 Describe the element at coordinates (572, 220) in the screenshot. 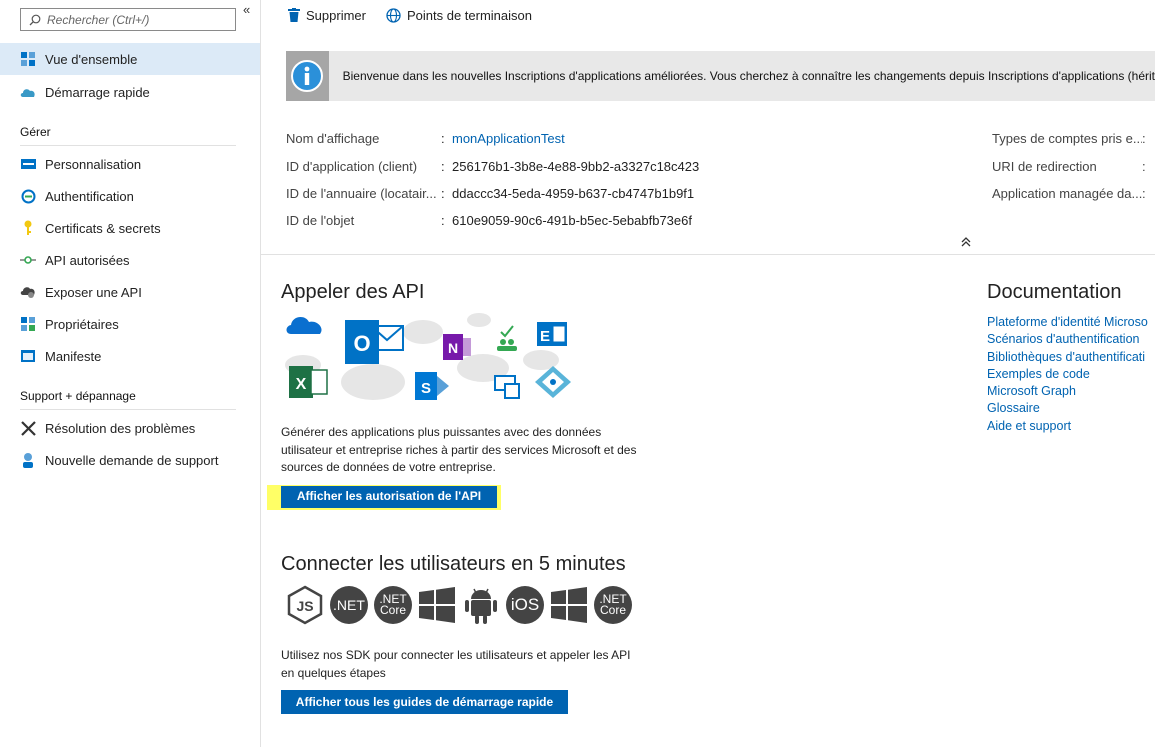

I see `property-value: 610e9059-90c6-491b-b5ec-5ebabfb73e6f` at that location.